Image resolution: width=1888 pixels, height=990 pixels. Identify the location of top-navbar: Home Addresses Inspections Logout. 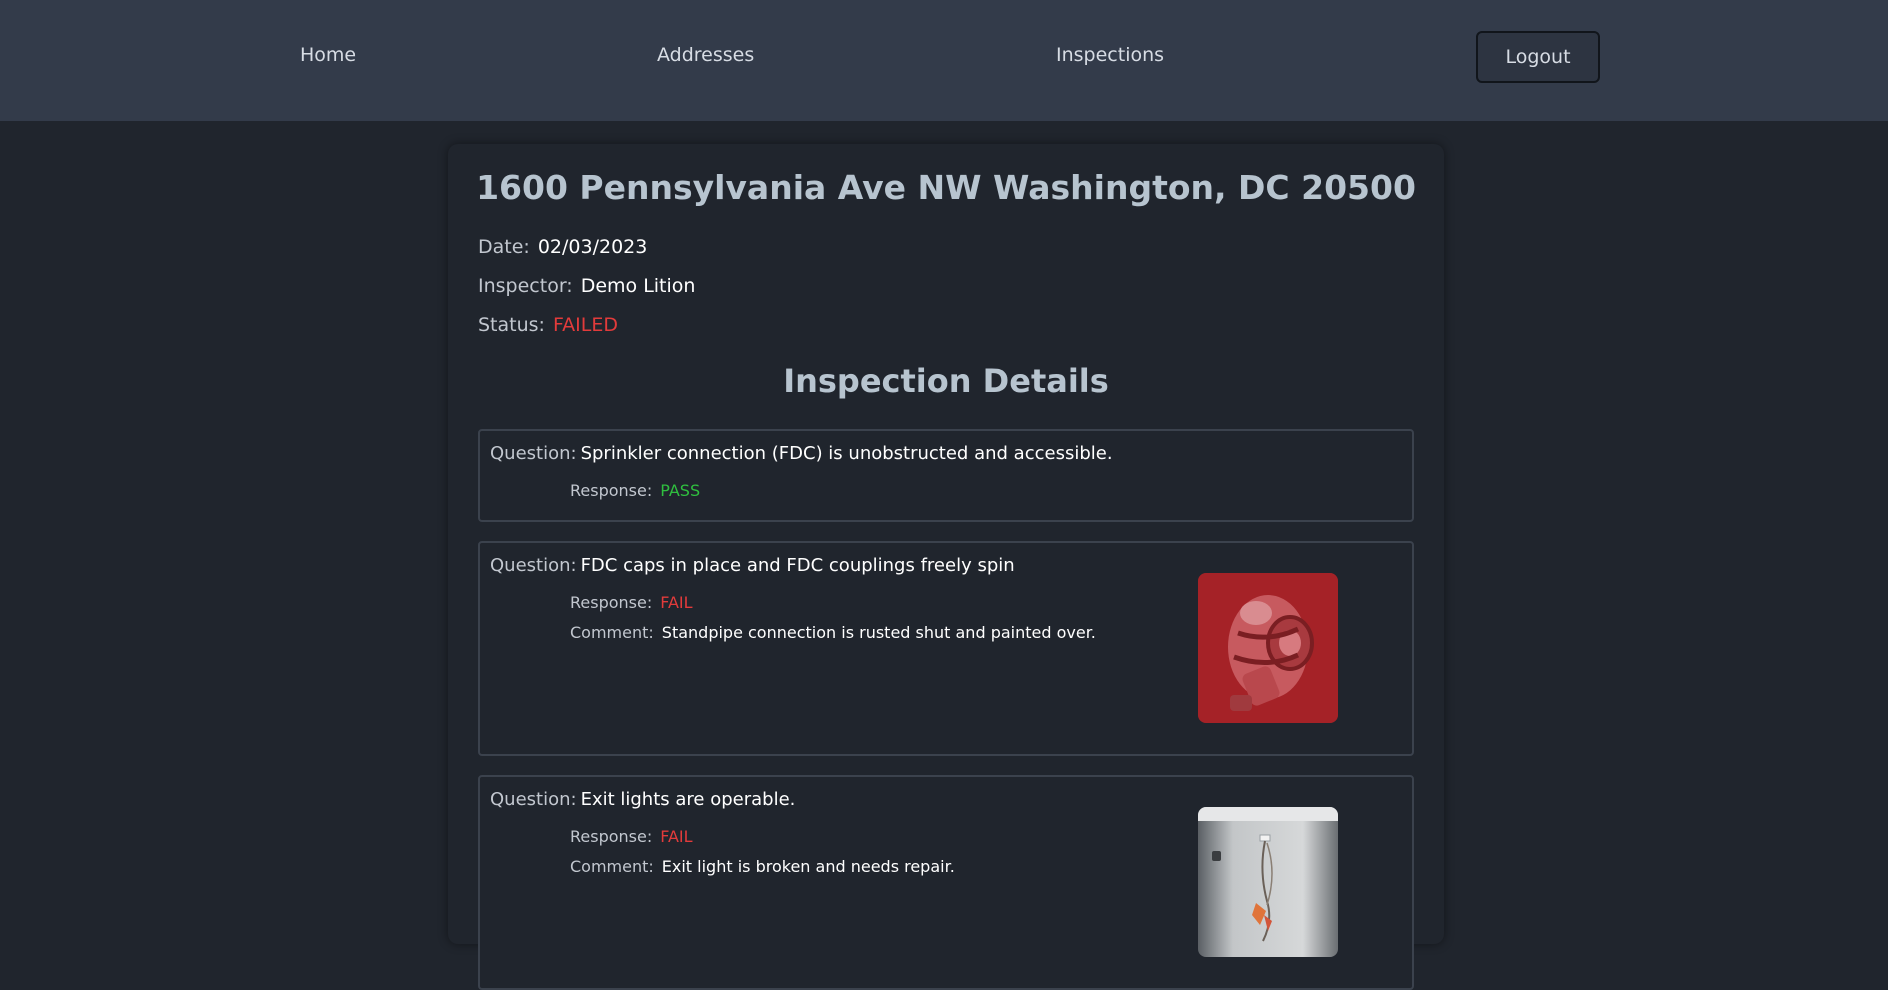
(944, 60).